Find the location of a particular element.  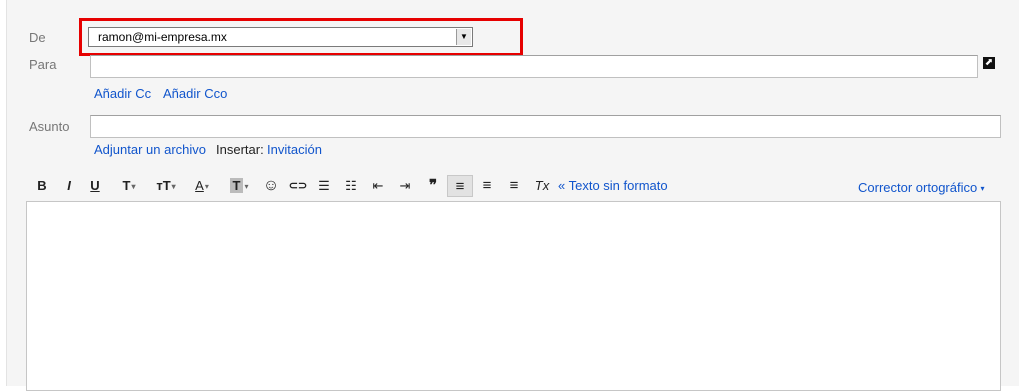

invitation-link: Invitación is located at coordinates (294, 149).